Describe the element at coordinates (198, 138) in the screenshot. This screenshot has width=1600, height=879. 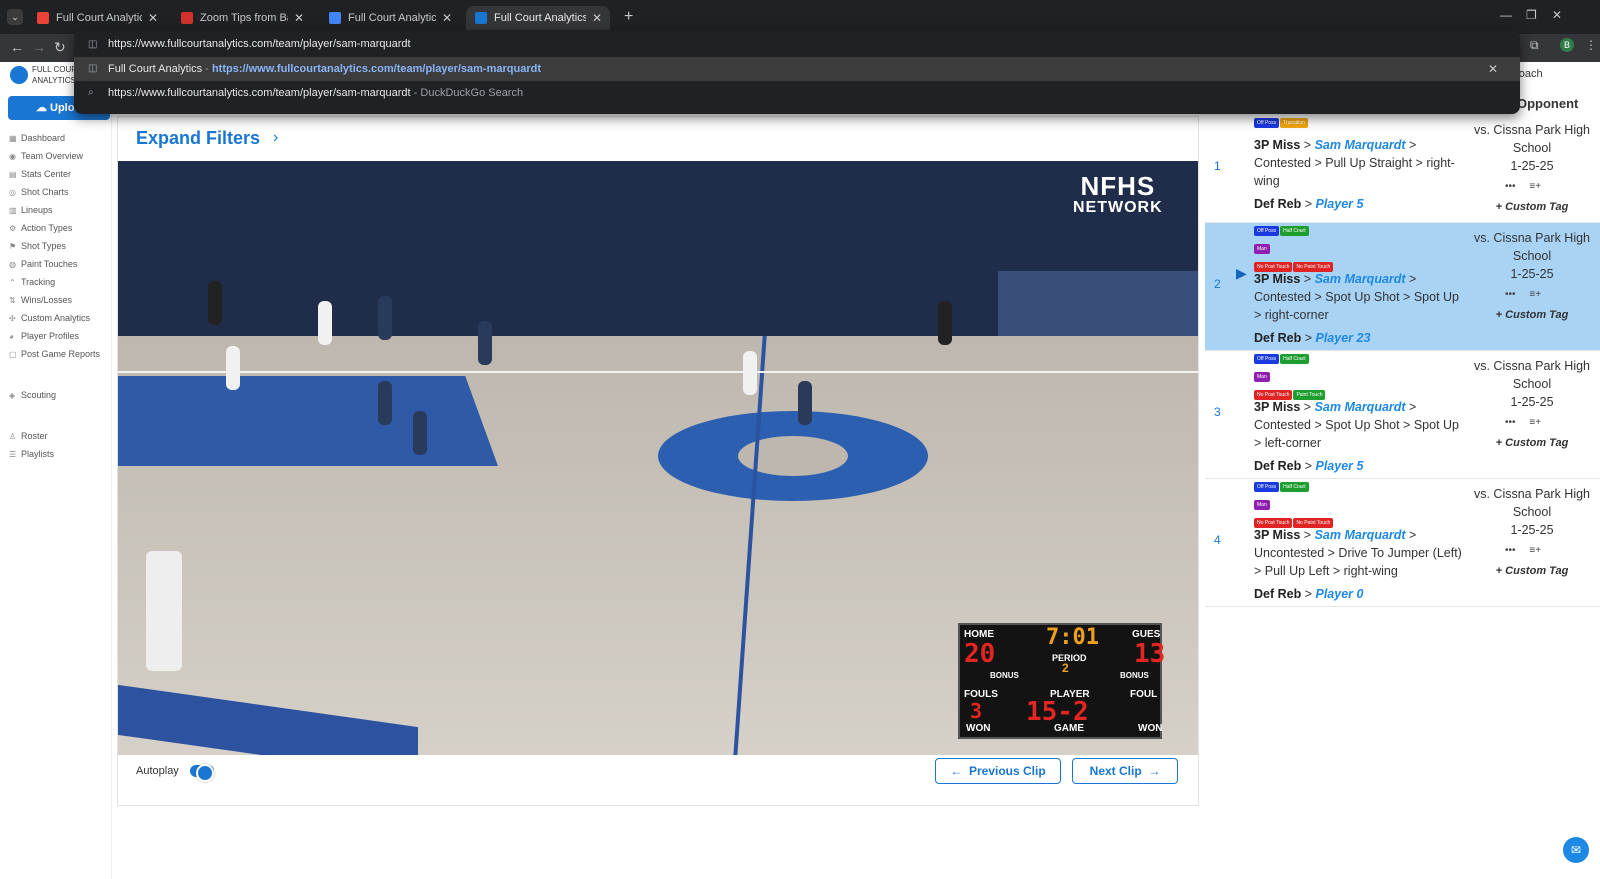
I see `expand-filters-button: Expand Filters` at that location.